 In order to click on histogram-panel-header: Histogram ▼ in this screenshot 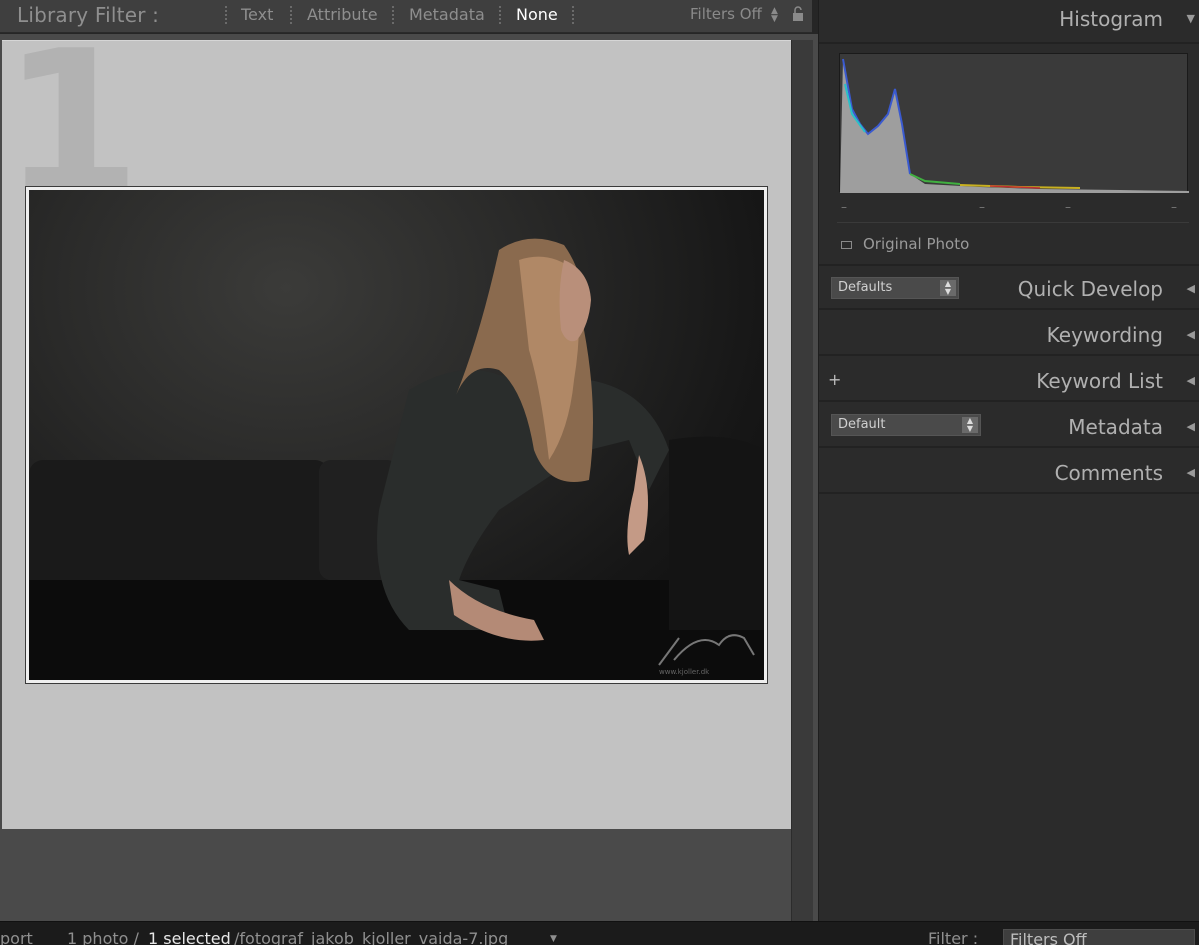, I will do `click(1009, 22)`.